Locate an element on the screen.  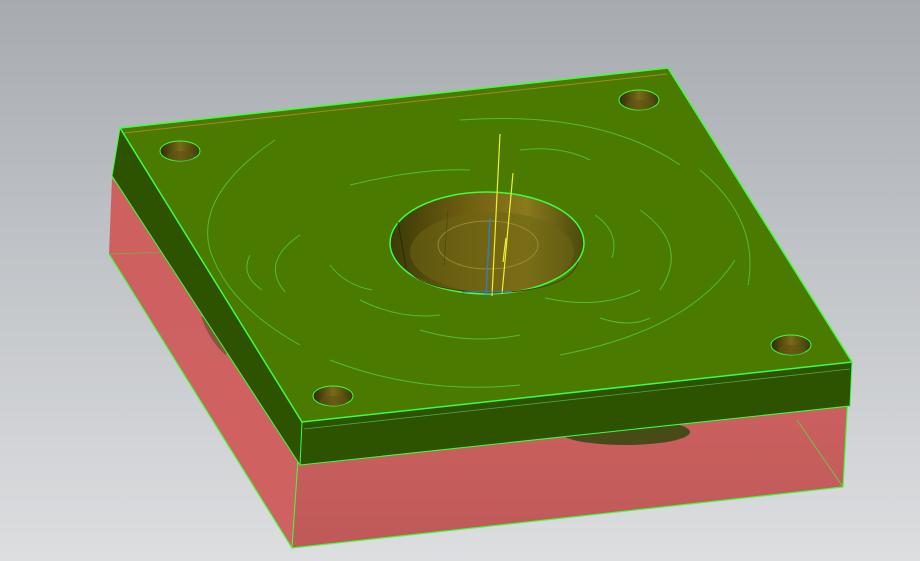
mounting-hole-front-right is located at coordinates (791, 345).